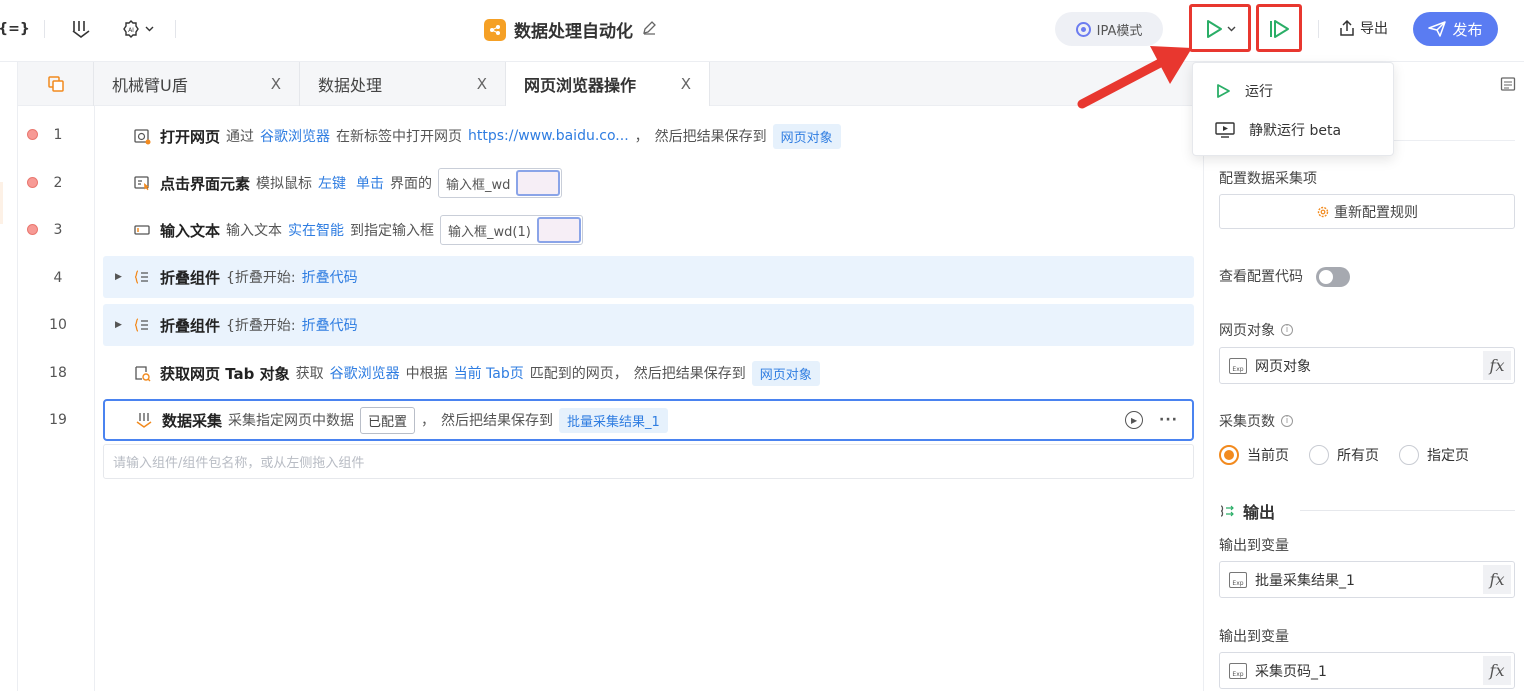 Image resolution: width=1524 pixels, height=691 pixels. What do you see at coordinates (1, 203) in the screenshot?
I see `sidebar-active-marker` at bounding box center [1, 203].